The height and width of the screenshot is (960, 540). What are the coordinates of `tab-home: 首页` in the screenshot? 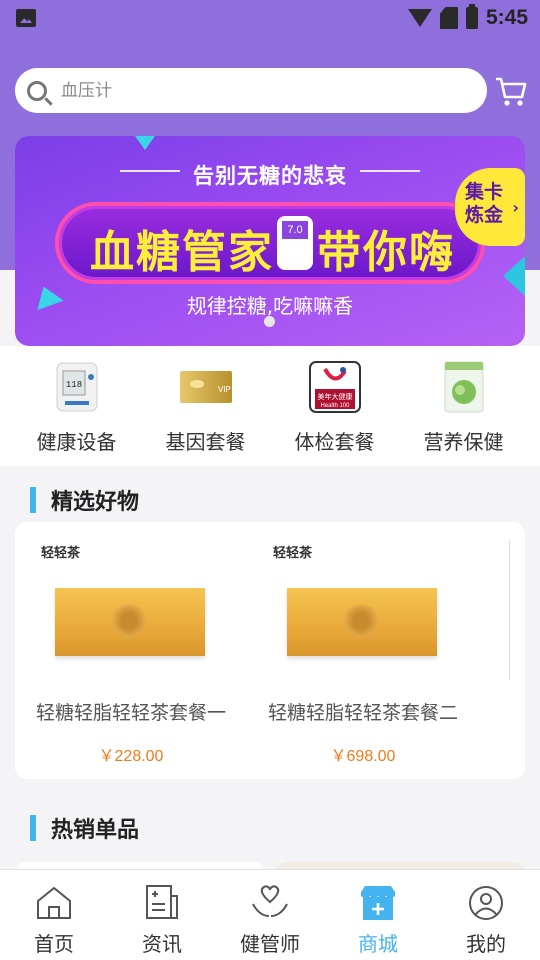 It's located at (54, 915).